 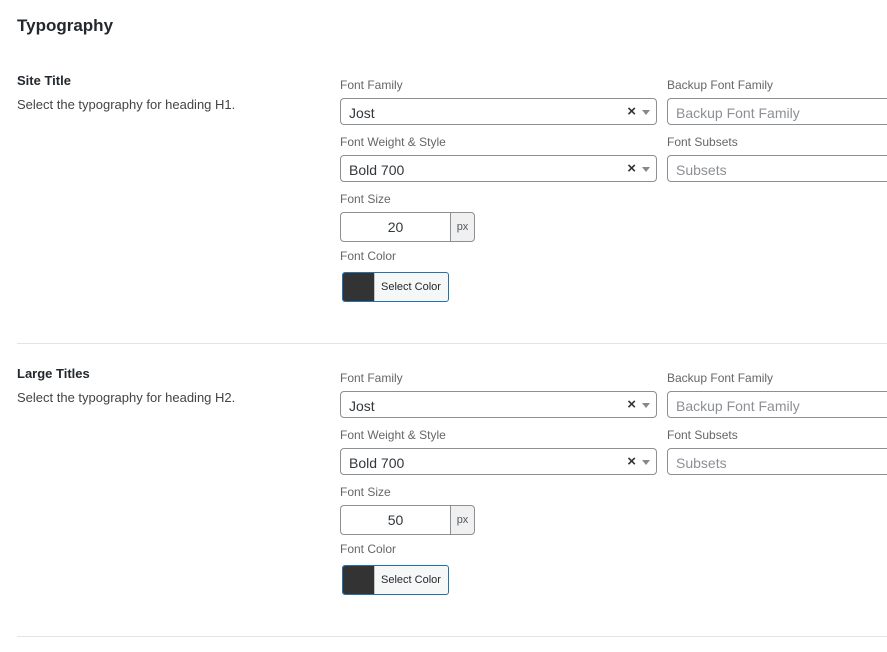 What do you see at coordinates (395, 227) in the screenshot?
I see `font-size-input: 20` at bounding box center [395, 227].